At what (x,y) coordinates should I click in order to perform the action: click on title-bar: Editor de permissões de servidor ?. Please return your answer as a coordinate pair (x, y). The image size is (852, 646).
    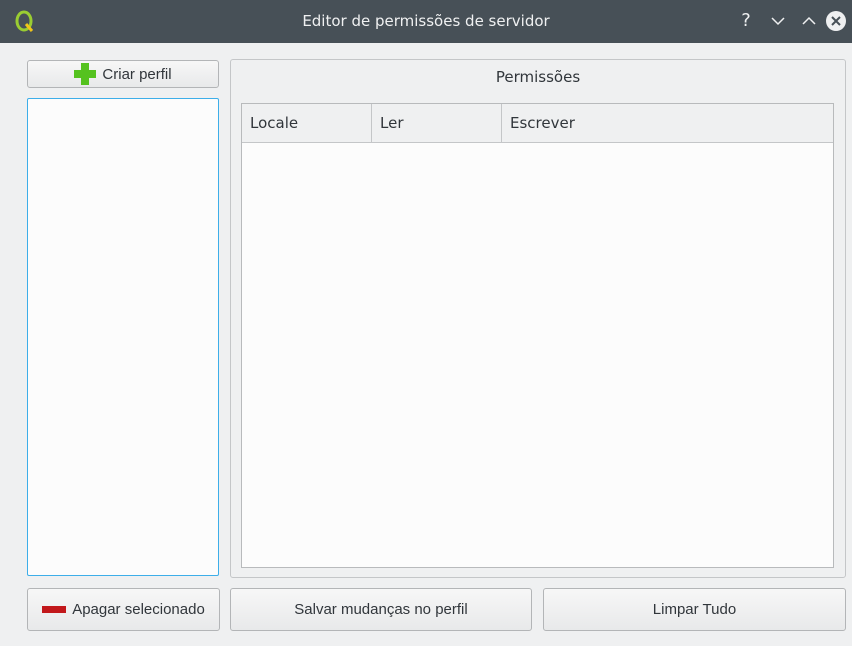
    Looking at the image, I should click on (426, 21).